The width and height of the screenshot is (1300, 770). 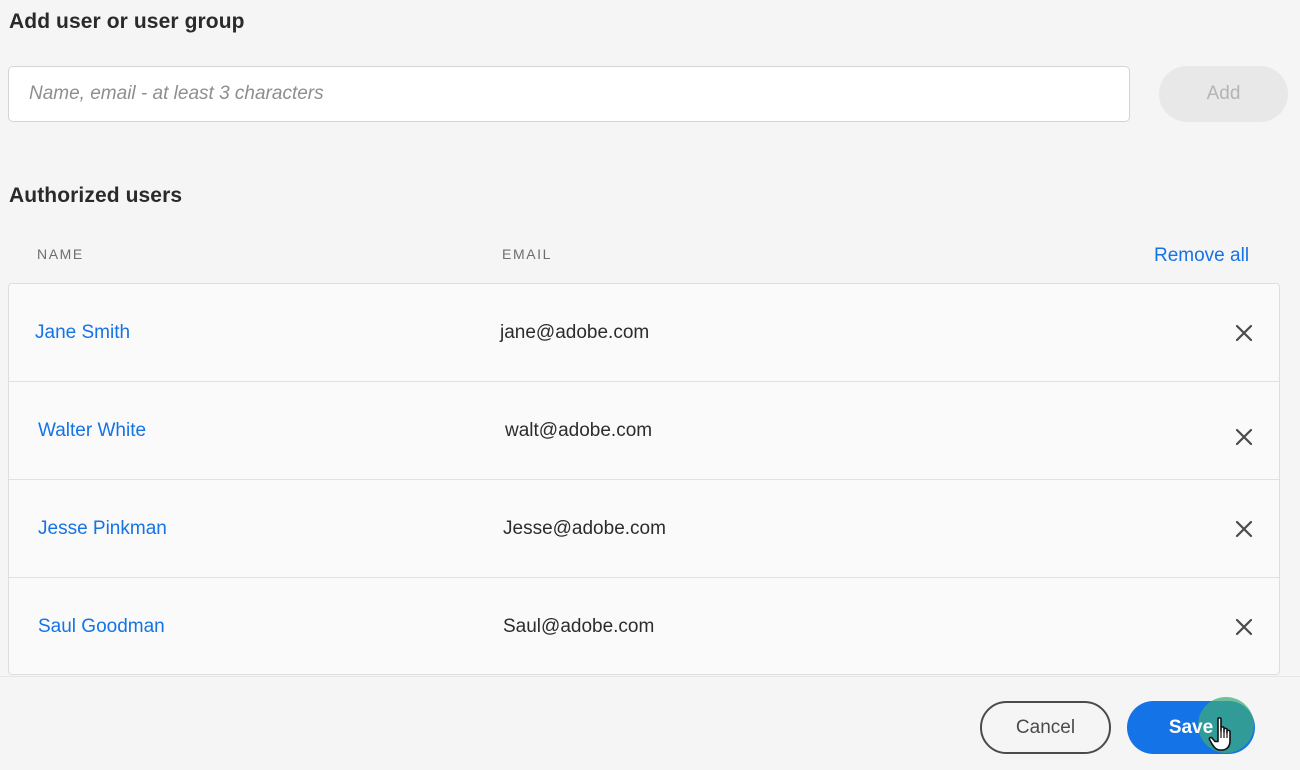 I want to click on table-row: Walter White walt@adobe.com, so click(x=644, y=431).